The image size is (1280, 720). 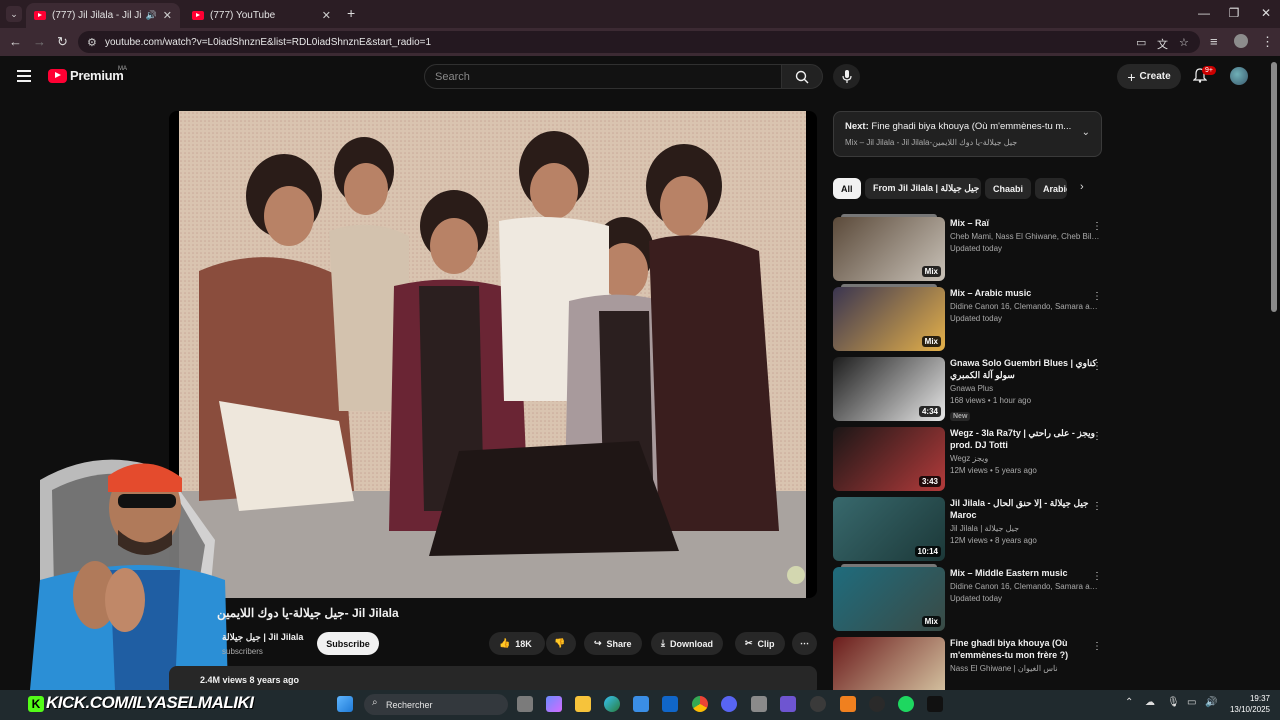 What do you see at coordinates (923, 188) in the screenshot?
I see `chip-from-channel: From Jil Jilala | جيل جيلالة` at bounding box center [923, 188].